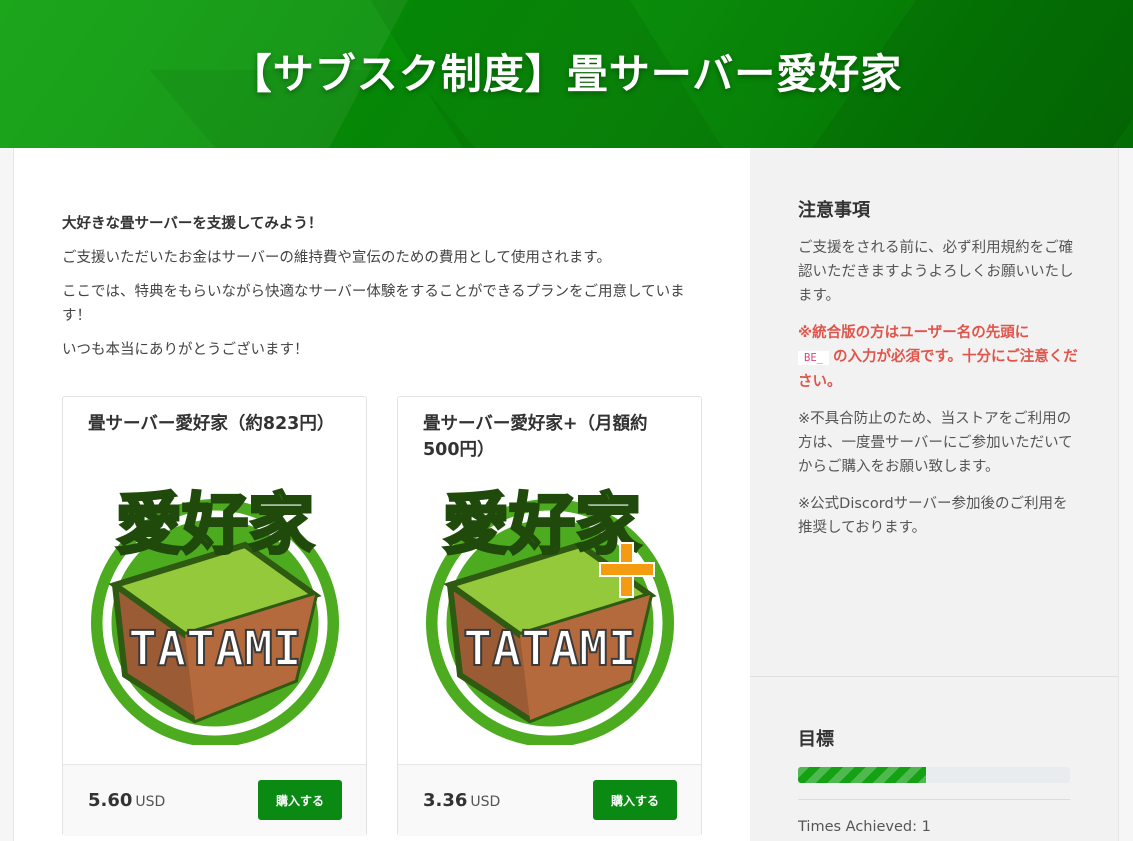  Describe the element at coordinates (214, 800) in the screenshot. I see `package-footer: 5.60 USD 購入する` at that location.